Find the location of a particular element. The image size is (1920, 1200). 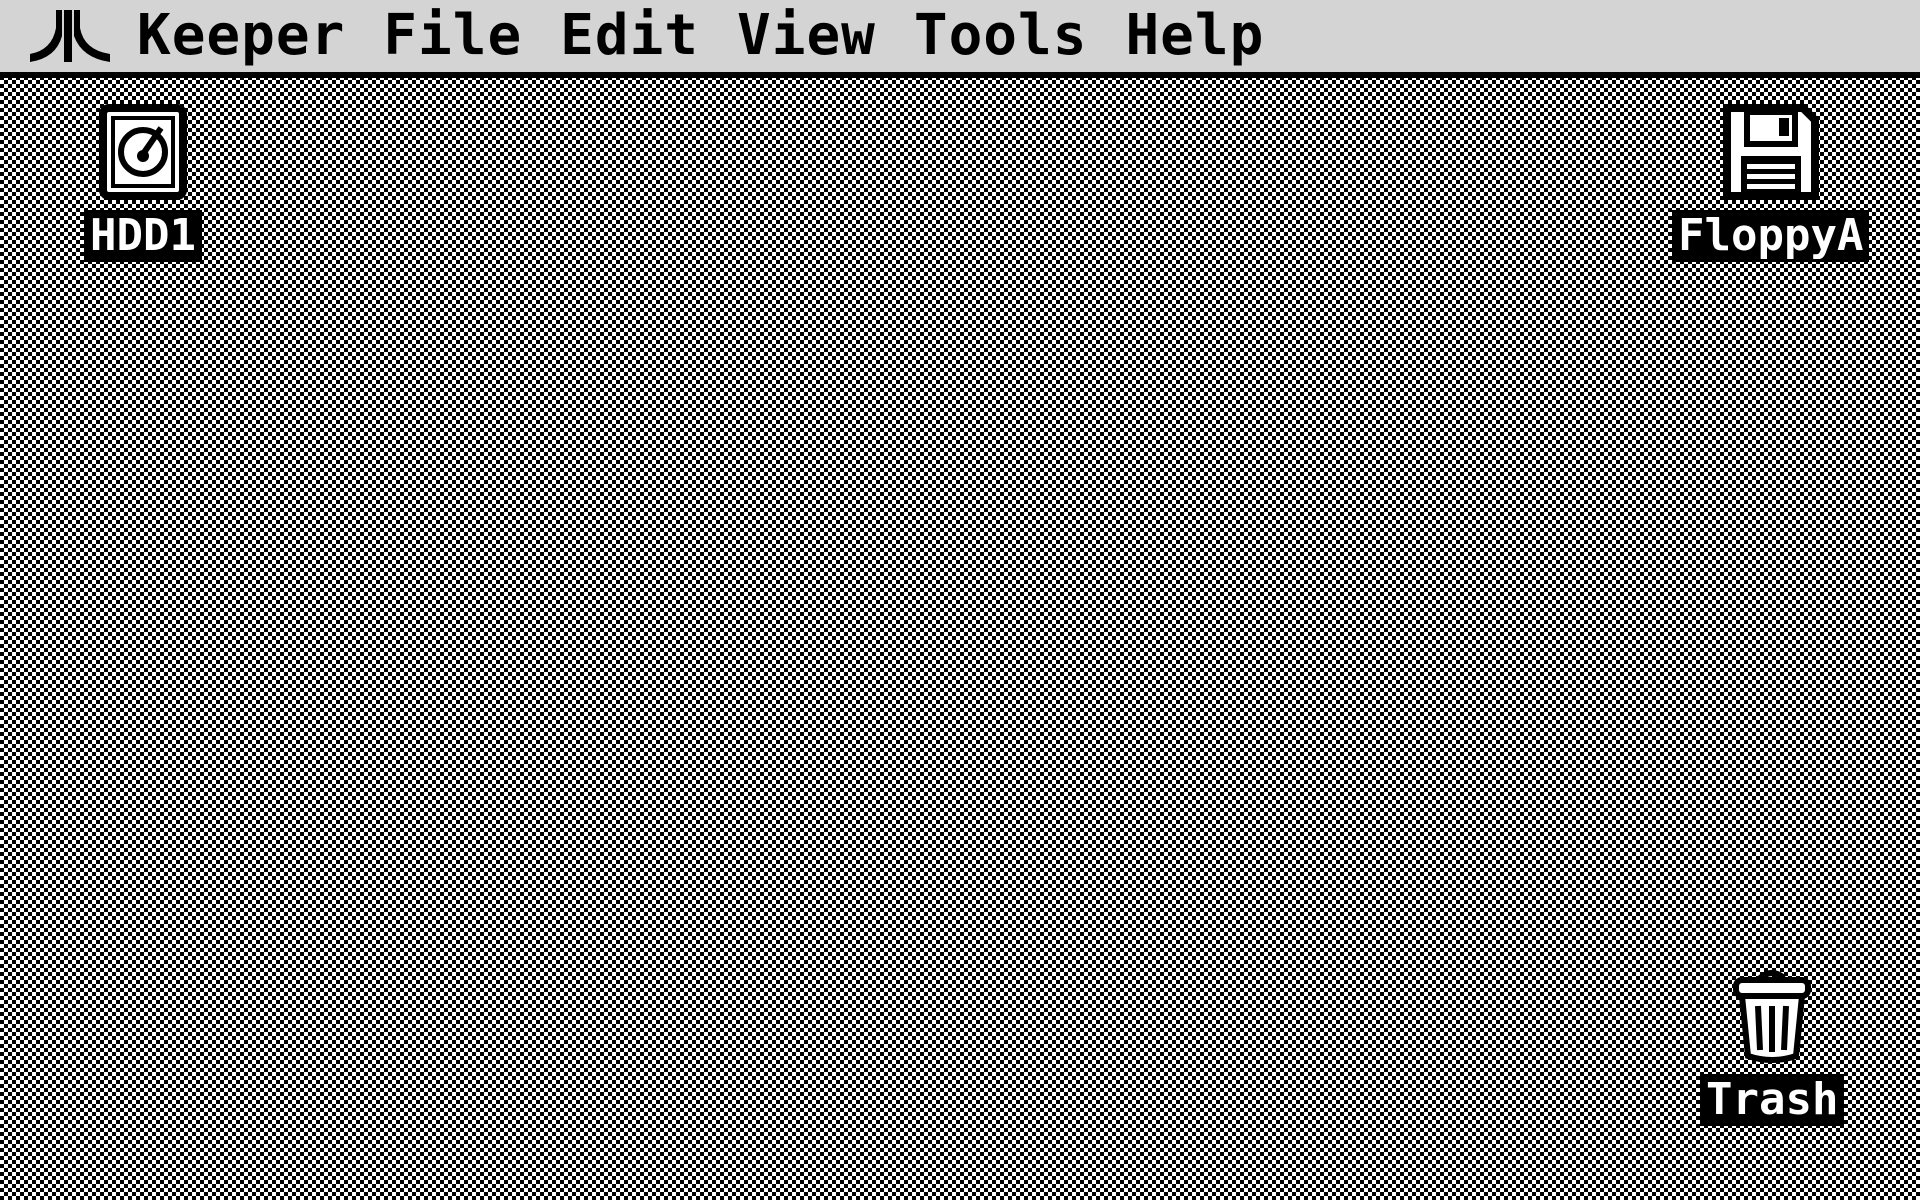

menu-view: View is located at coordinates (806, 37).